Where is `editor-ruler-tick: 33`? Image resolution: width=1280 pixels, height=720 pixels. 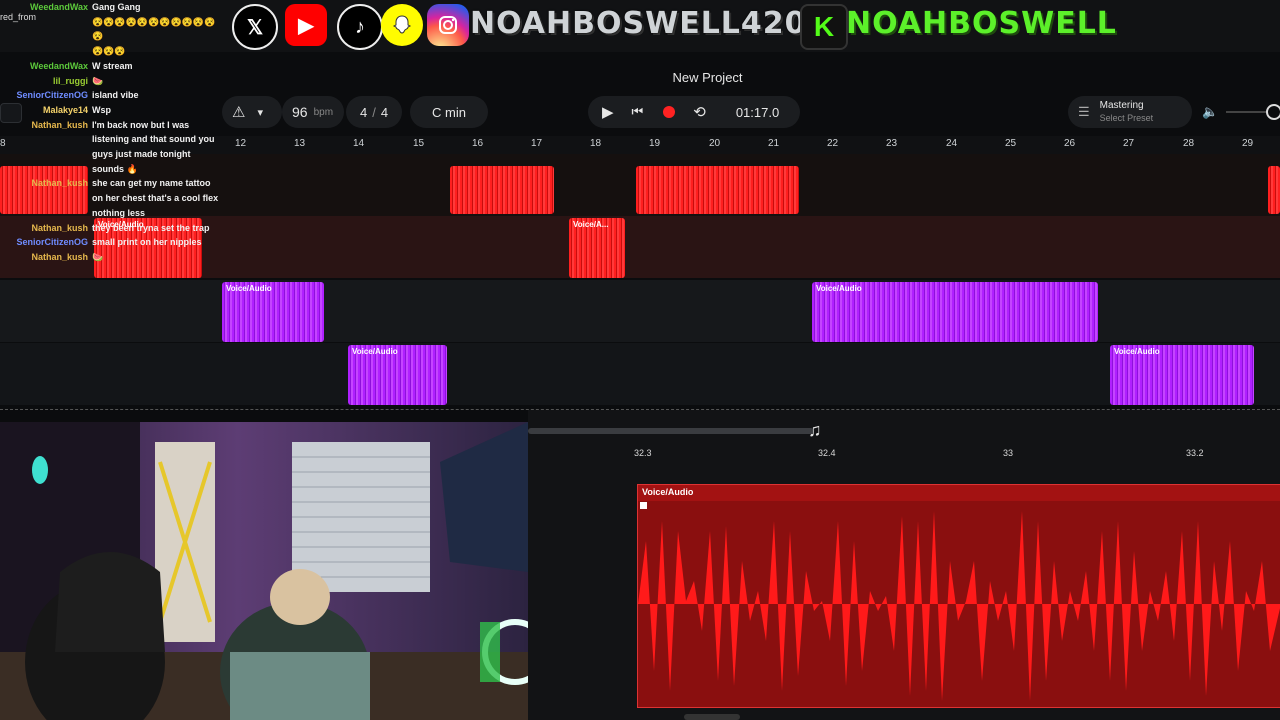 editor-ruler-tick: 33 is located at coordinates (1008, 453).